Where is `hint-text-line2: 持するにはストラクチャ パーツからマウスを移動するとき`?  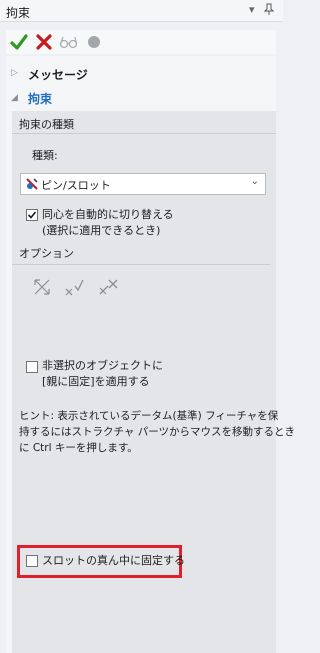
hint-text-line2: 持するにはストラクチャ パーツからマウスを移動するとき is located at coordinates (157, 432).